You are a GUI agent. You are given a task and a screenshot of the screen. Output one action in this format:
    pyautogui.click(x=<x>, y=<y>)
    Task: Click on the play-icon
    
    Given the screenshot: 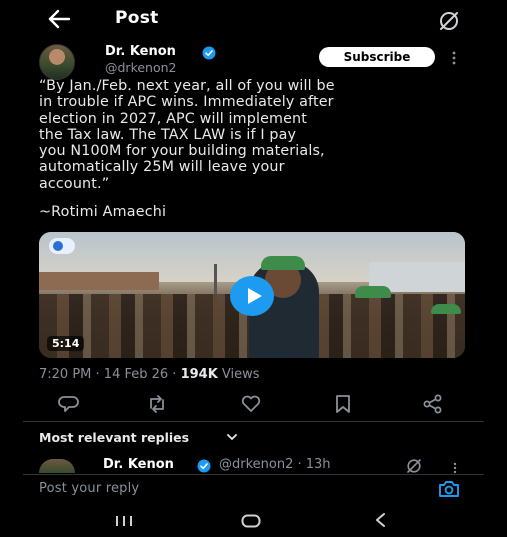 What is the action you would take?
    pyautogui.click(x=255, y=296)
    